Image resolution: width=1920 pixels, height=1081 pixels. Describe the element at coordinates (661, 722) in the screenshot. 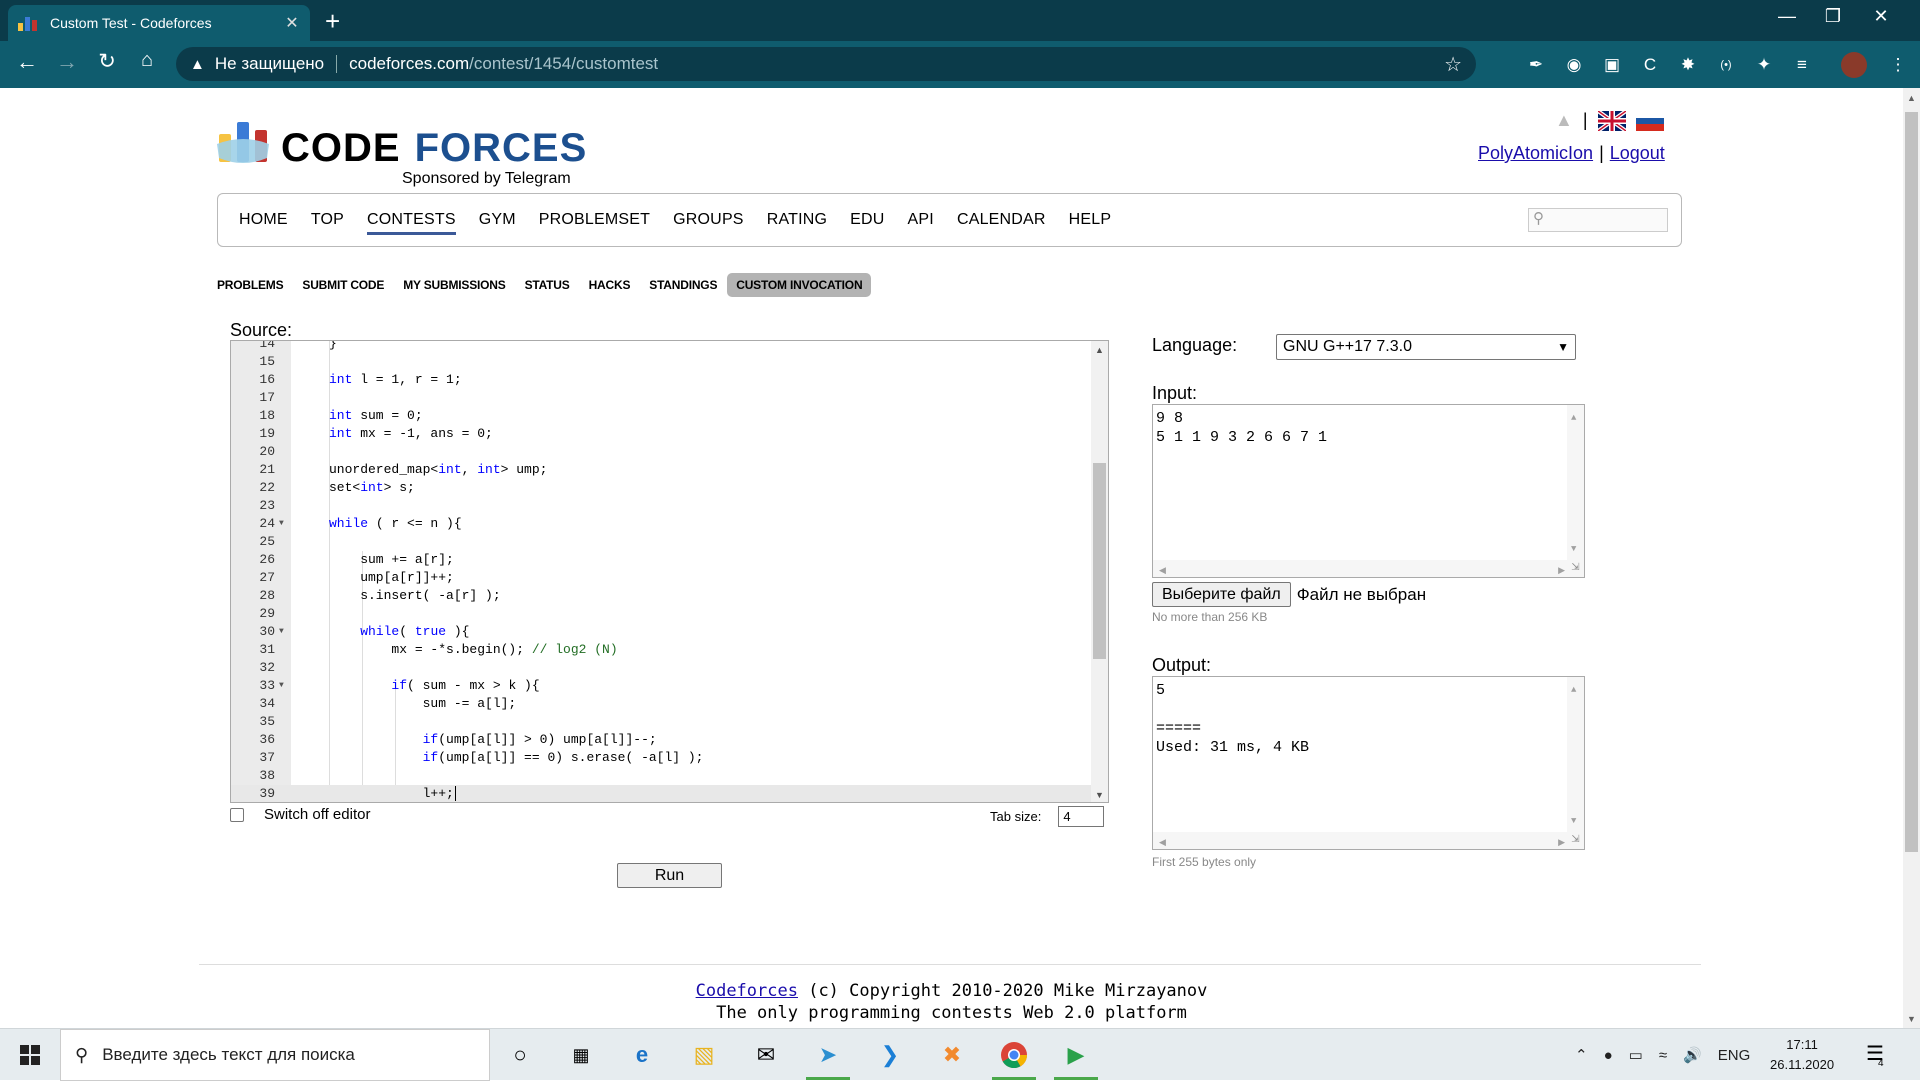

I see `code-line: 35` at that location.